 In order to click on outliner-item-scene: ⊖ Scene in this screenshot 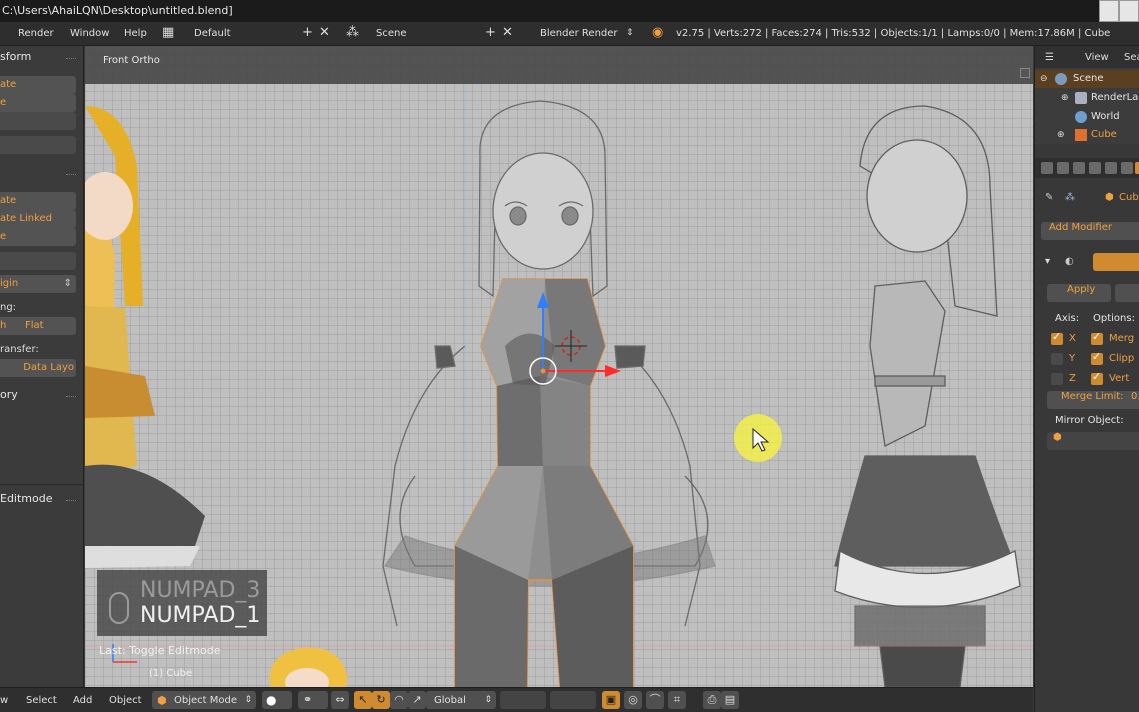, I will do `click(1087, 79)`.